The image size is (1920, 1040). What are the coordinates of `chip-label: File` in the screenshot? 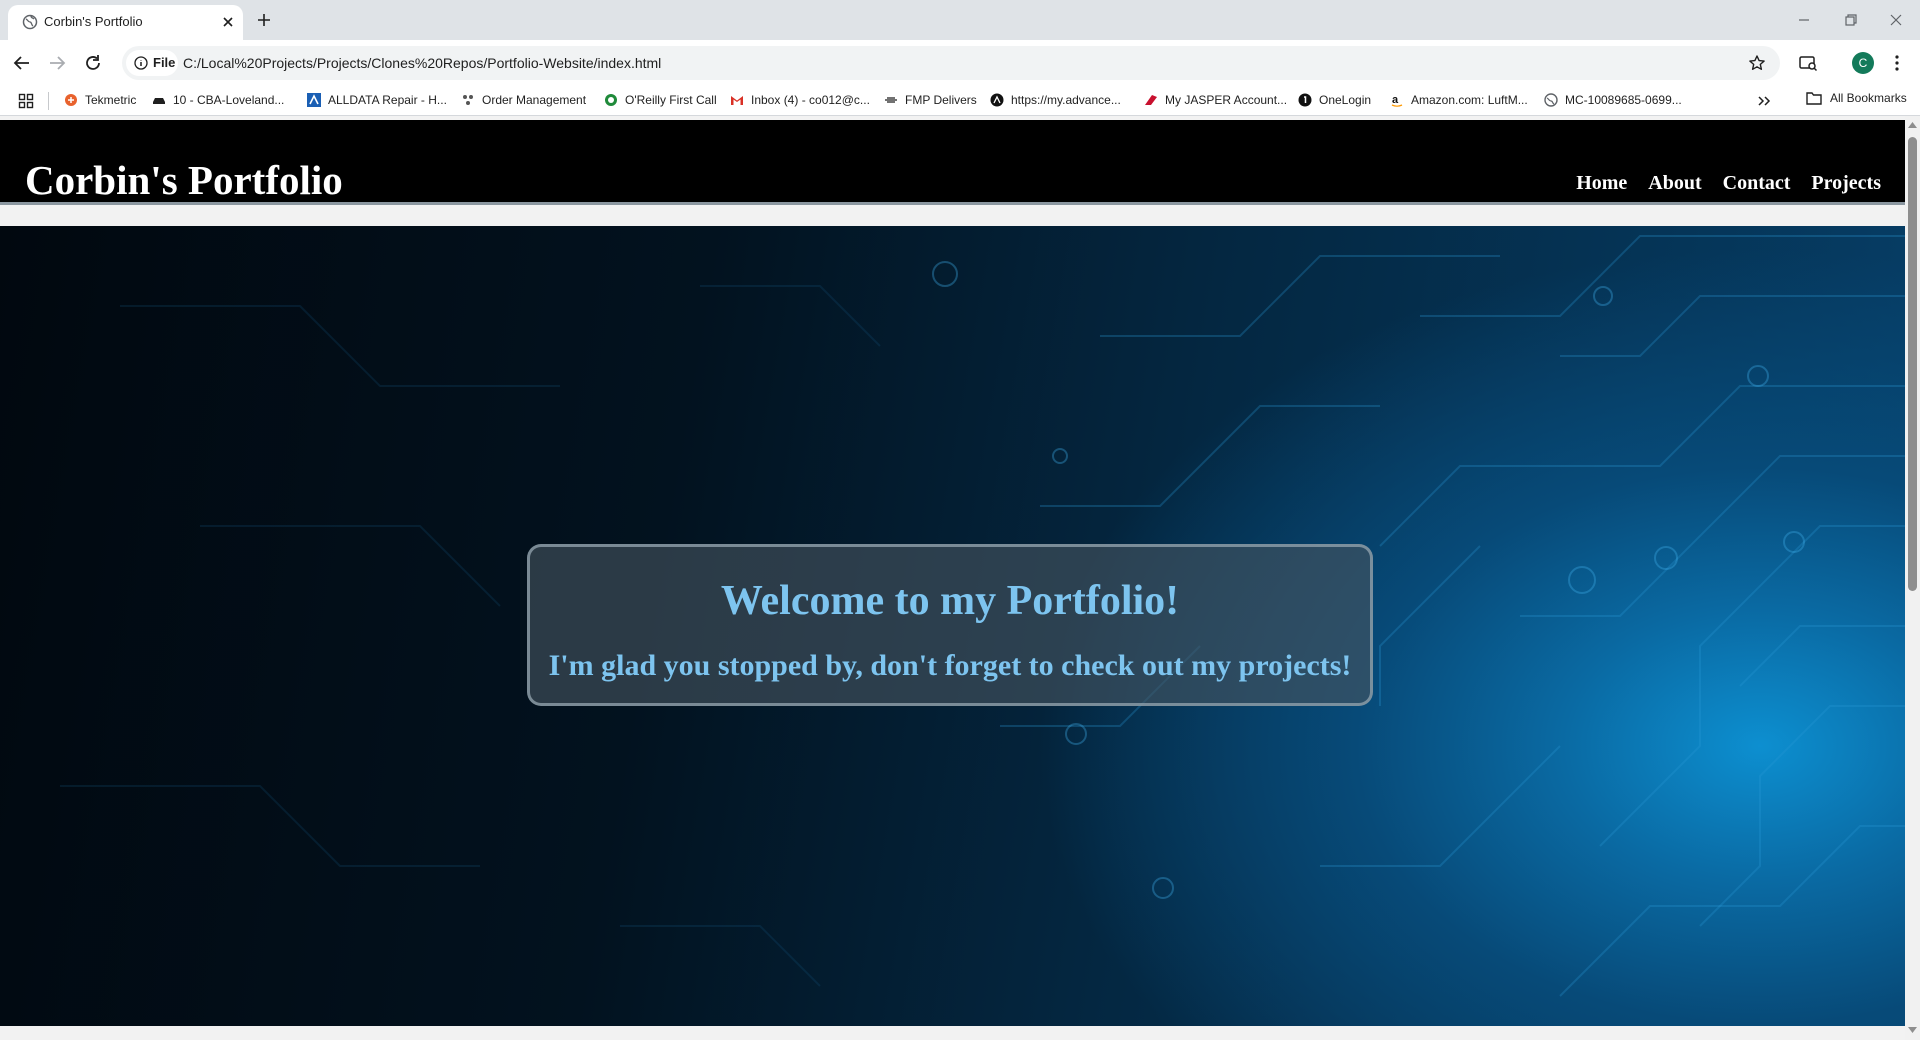 It's located at (164, 62).